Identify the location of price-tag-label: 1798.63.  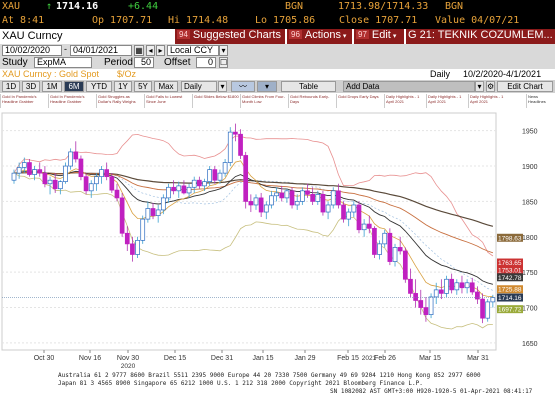
(510, 238).